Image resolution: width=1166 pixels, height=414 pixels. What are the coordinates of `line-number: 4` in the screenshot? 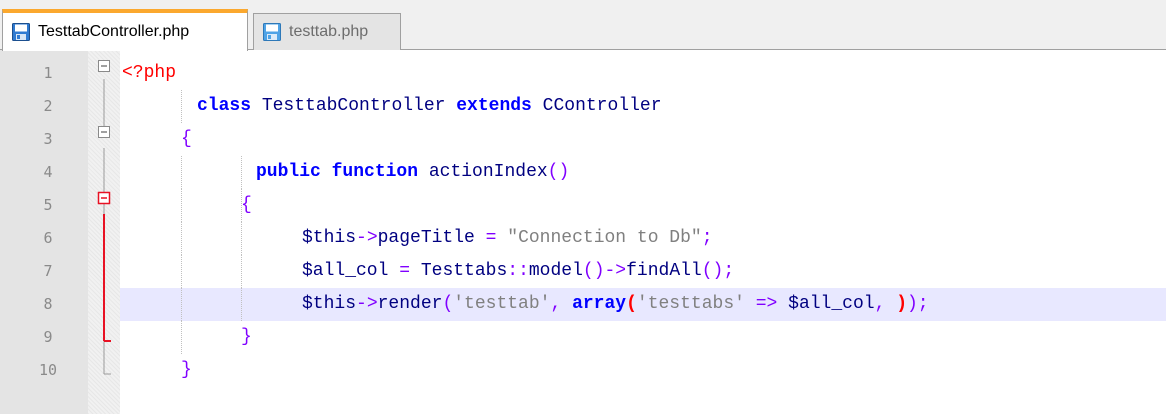 It's located at (48, 172).